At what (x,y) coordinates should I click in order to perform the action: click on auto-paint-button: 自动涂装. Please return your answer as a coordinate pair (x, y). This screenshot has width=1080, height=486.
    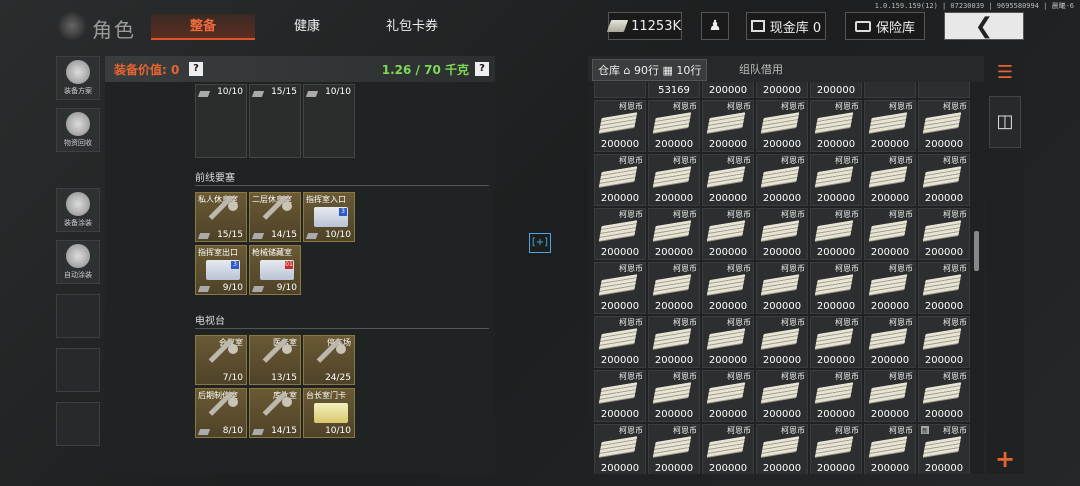
    Looking at the image, I should click on (78, 262).